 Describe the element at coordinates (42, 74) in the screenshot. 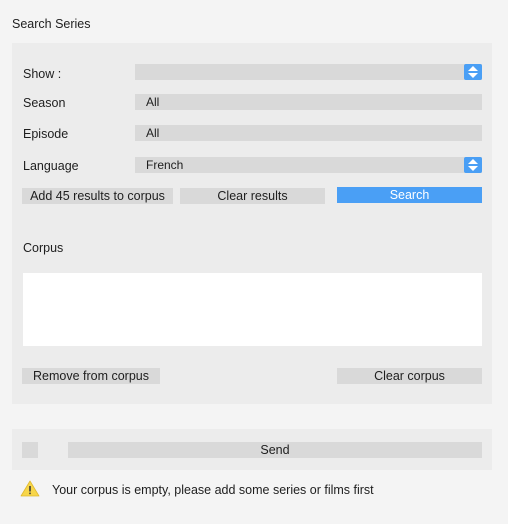

I see `show-label: Show :` at that location.